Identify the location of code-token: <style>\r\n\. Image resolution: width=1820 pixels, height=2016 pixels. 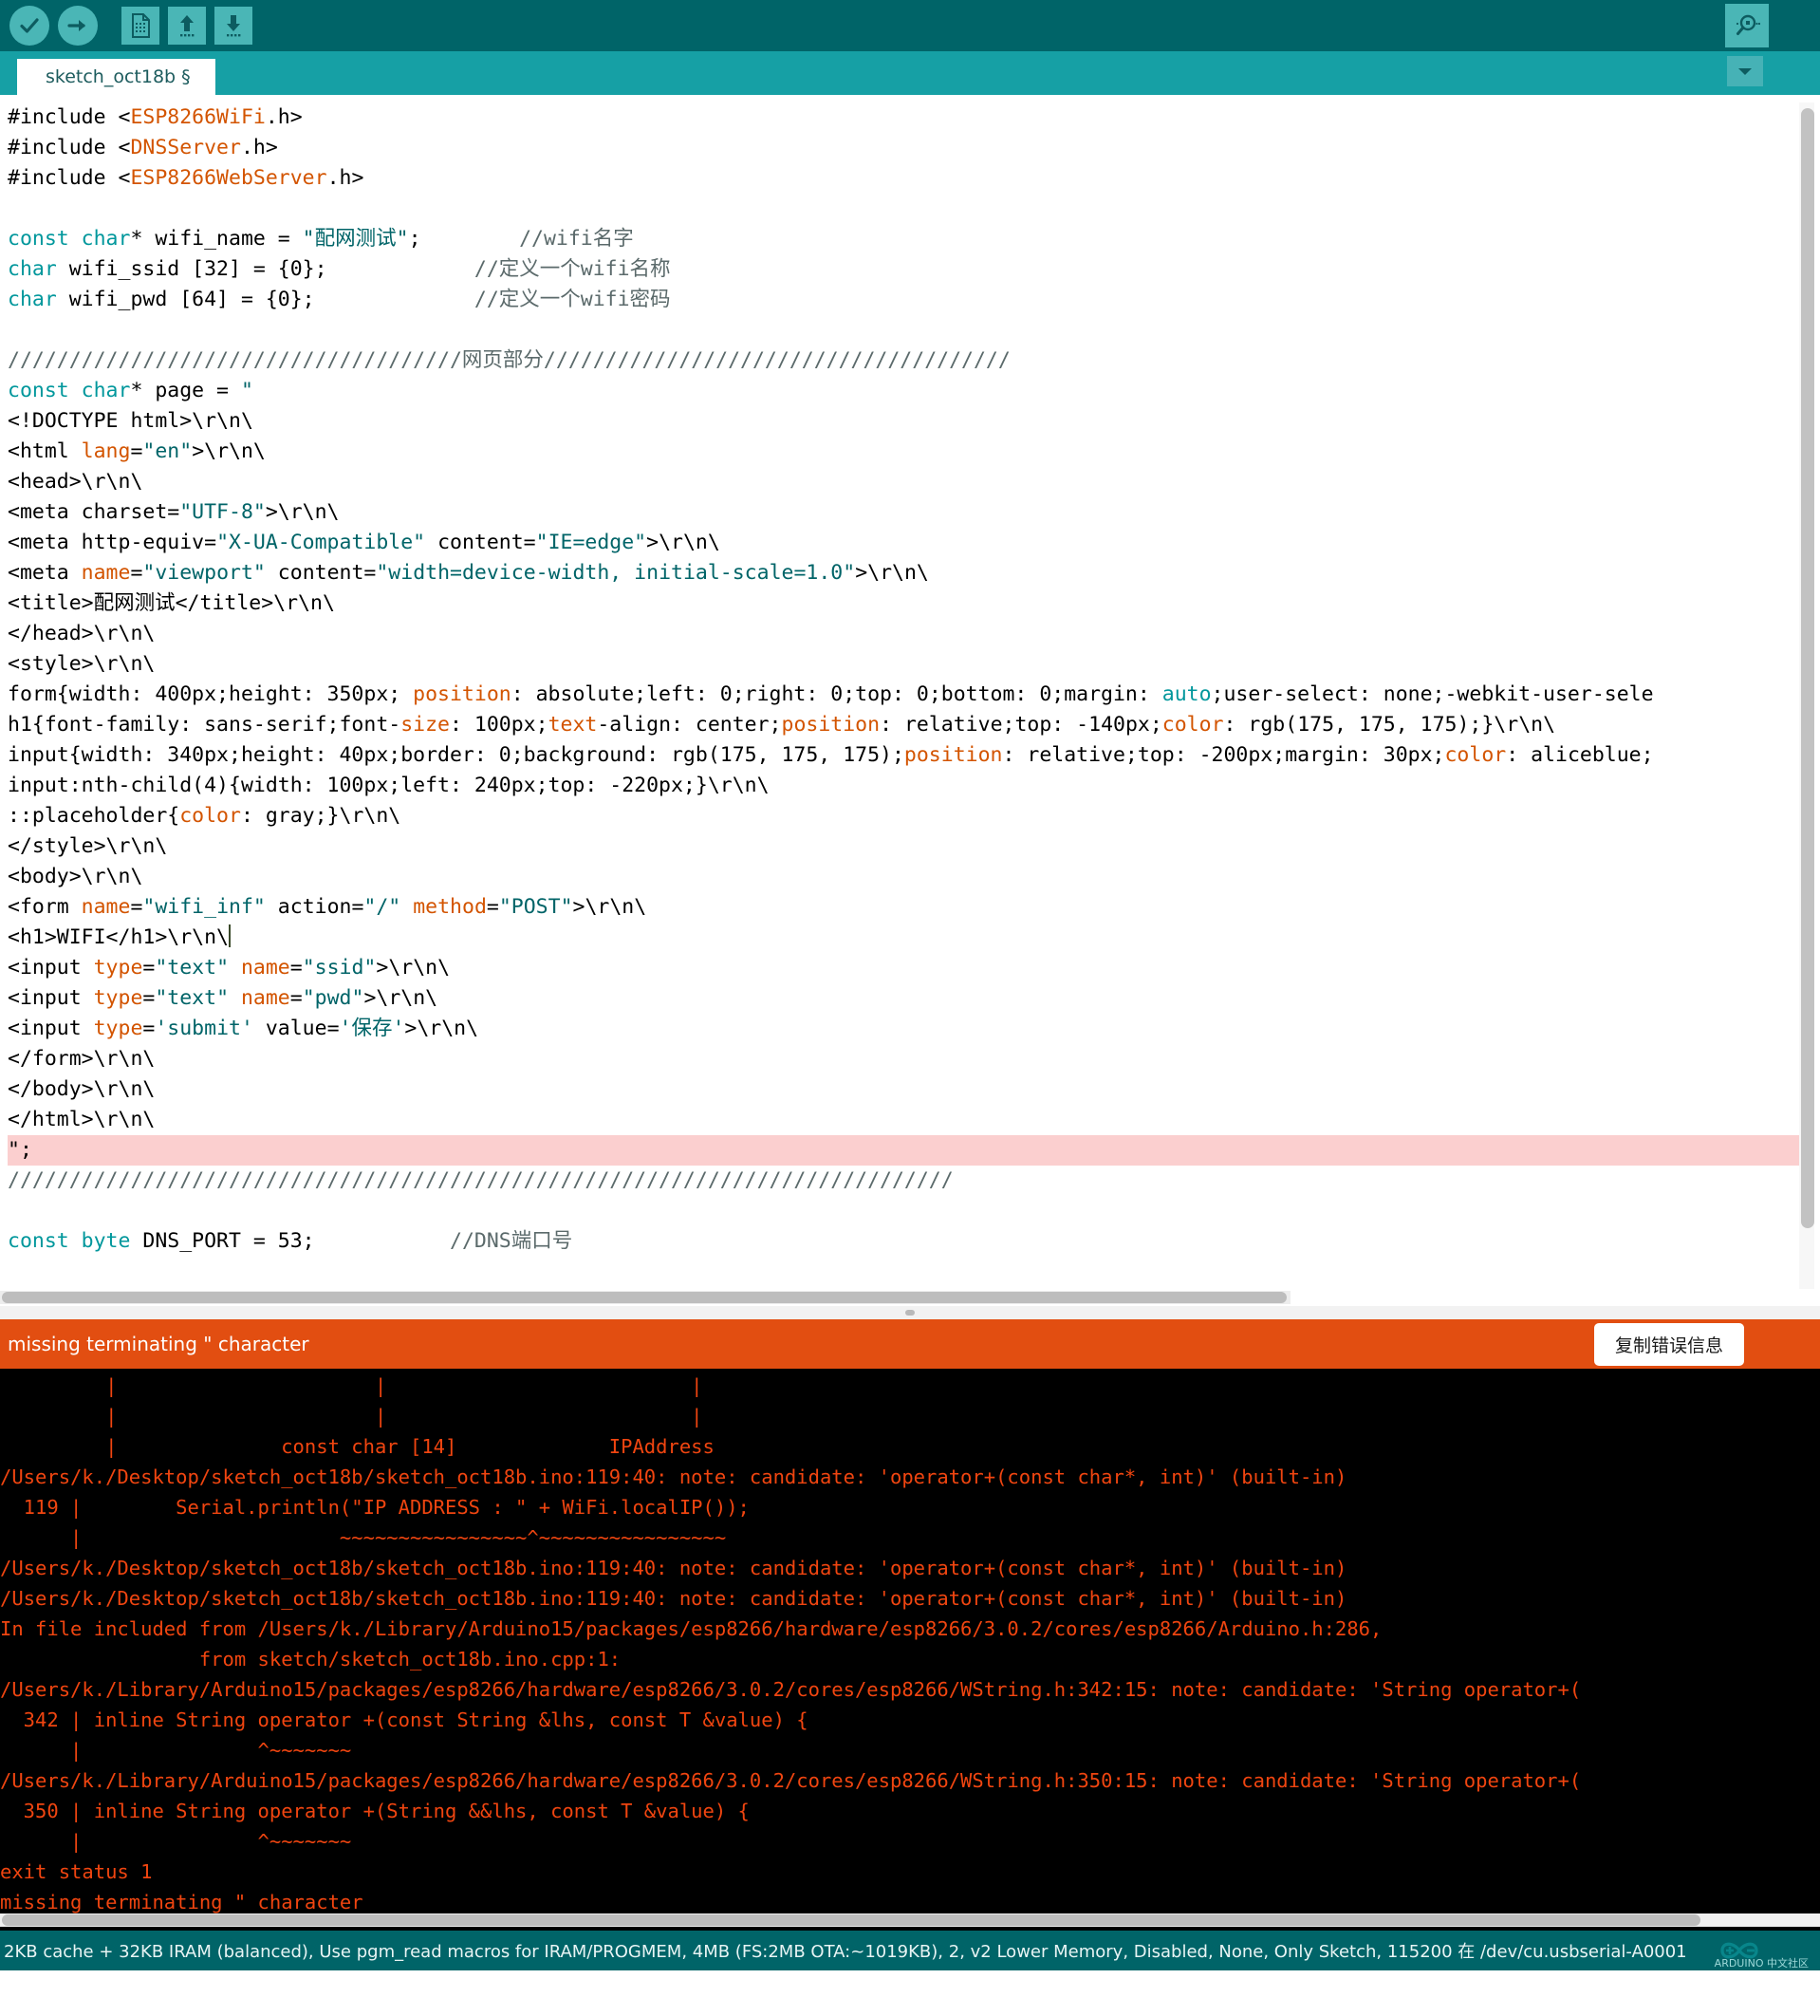
(82, 664).